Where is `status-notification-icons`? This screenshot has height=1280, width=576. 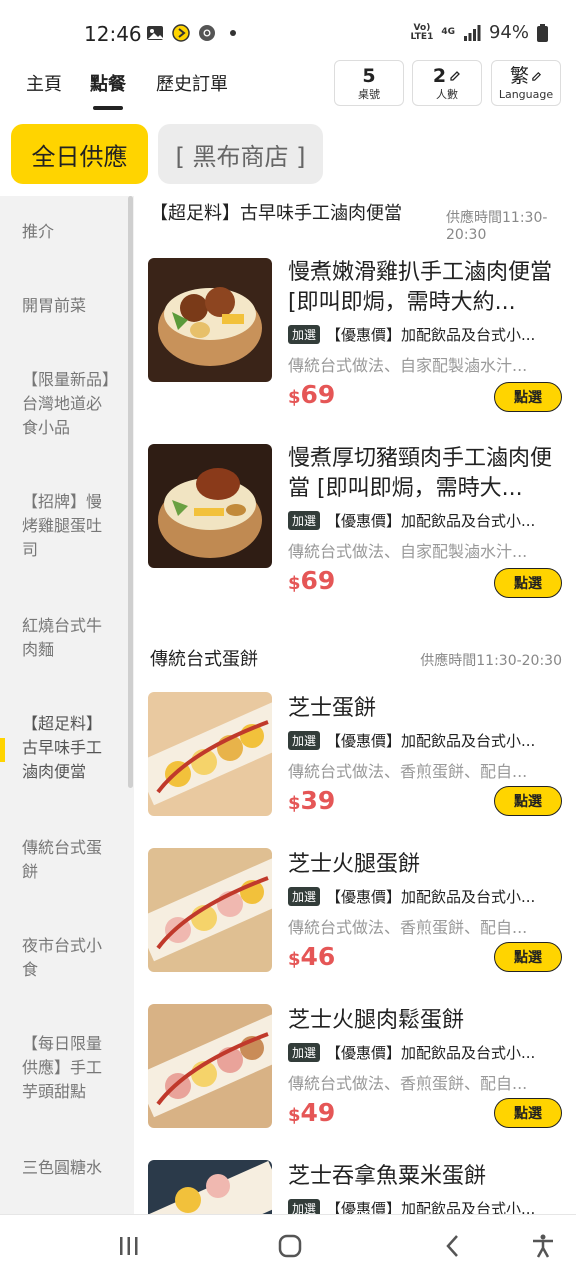 status-notification-icons is located at coordinates (191, 33).